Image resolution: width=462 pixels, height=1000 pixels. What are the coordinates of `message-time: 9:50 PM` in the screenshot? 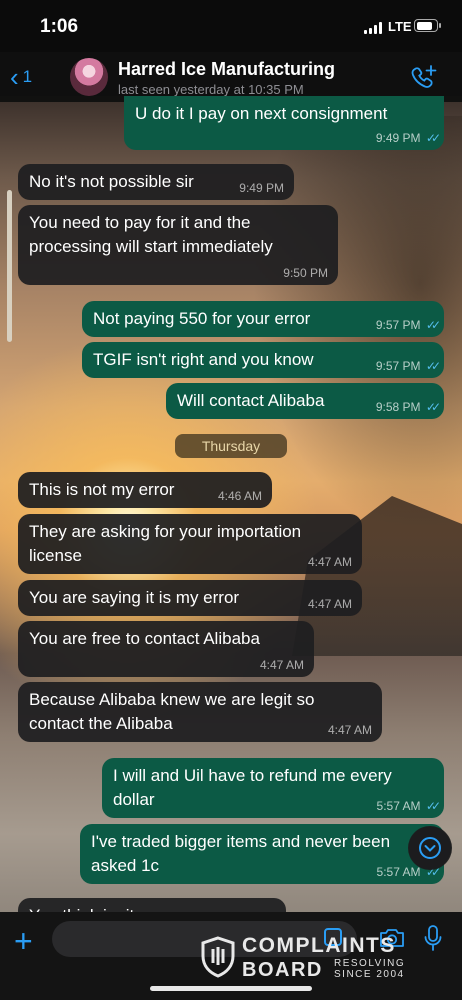 It's located at (305, 273).